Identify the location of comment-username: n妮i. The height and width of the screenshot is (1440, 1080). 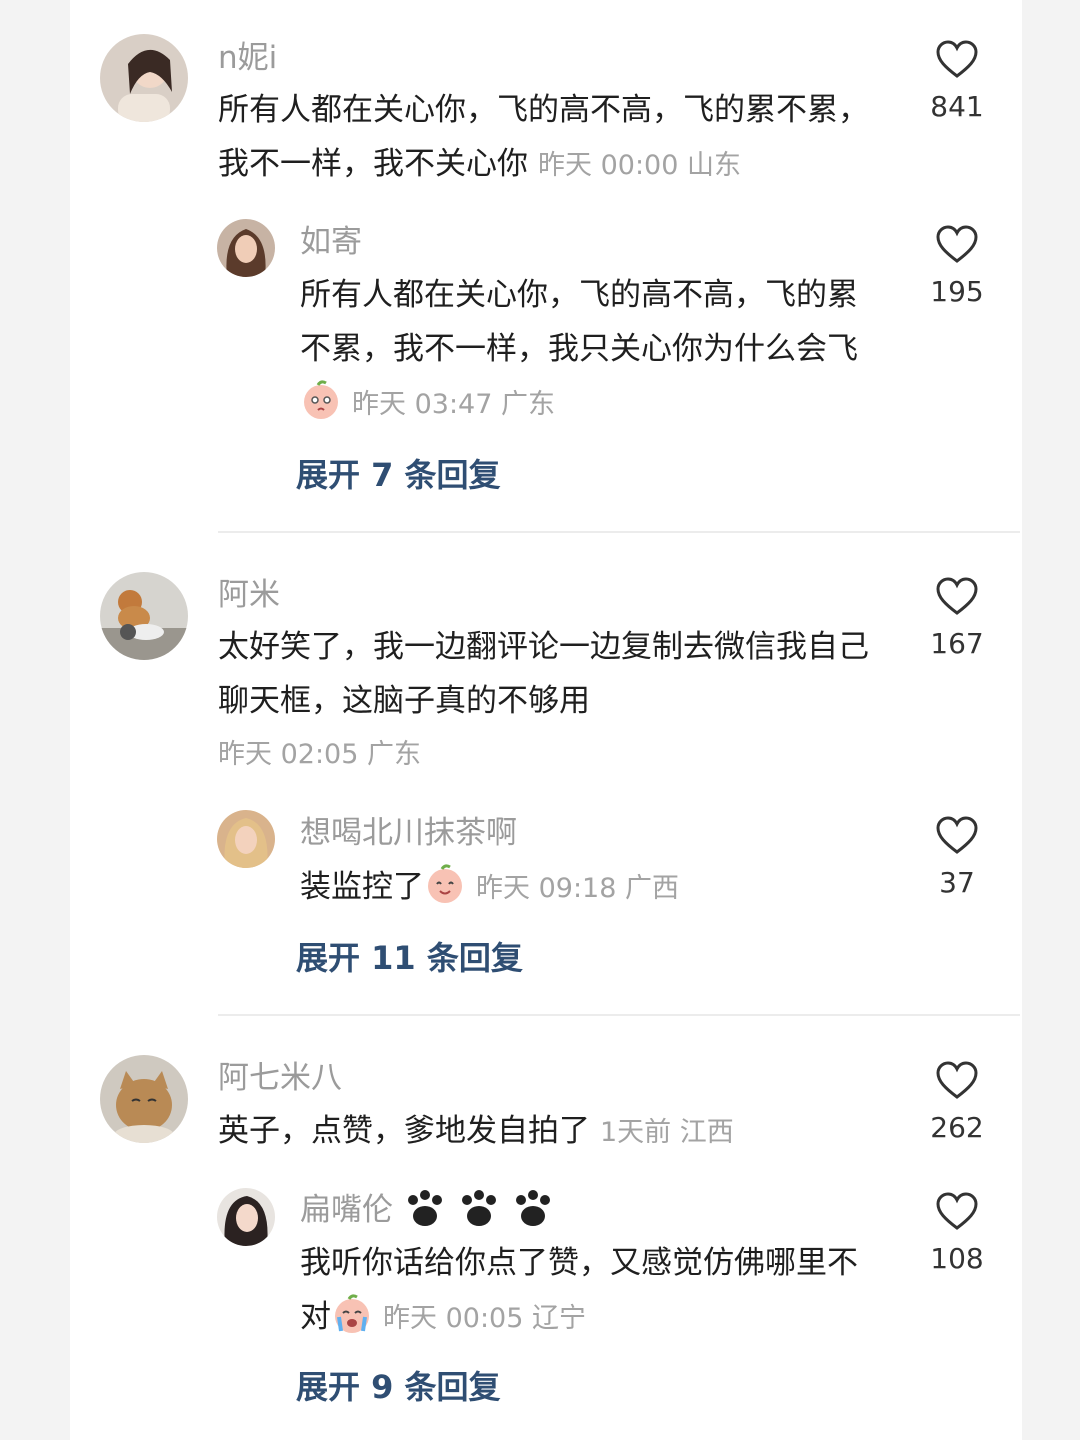
(247, 58).